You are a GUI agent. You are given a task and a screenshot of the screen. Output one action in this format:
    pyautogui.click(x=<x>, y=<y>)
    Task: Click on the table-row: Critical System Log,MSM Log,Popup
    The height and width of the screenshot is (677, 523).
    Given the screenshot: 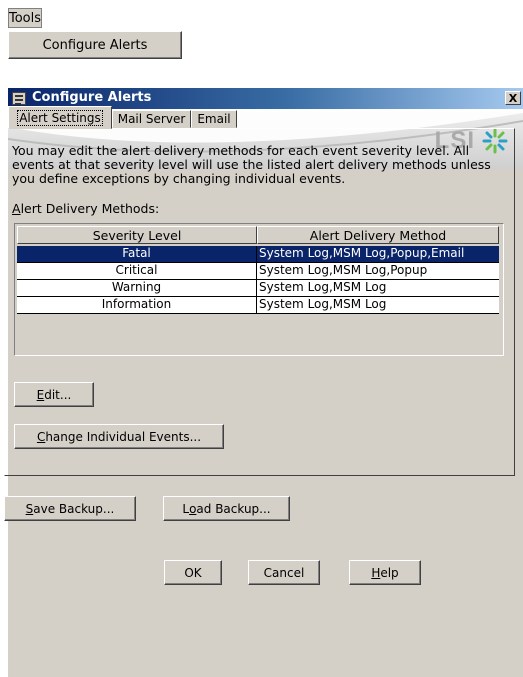 What is the action you would take?
    pyautogui.click(x=258, y=271)
    